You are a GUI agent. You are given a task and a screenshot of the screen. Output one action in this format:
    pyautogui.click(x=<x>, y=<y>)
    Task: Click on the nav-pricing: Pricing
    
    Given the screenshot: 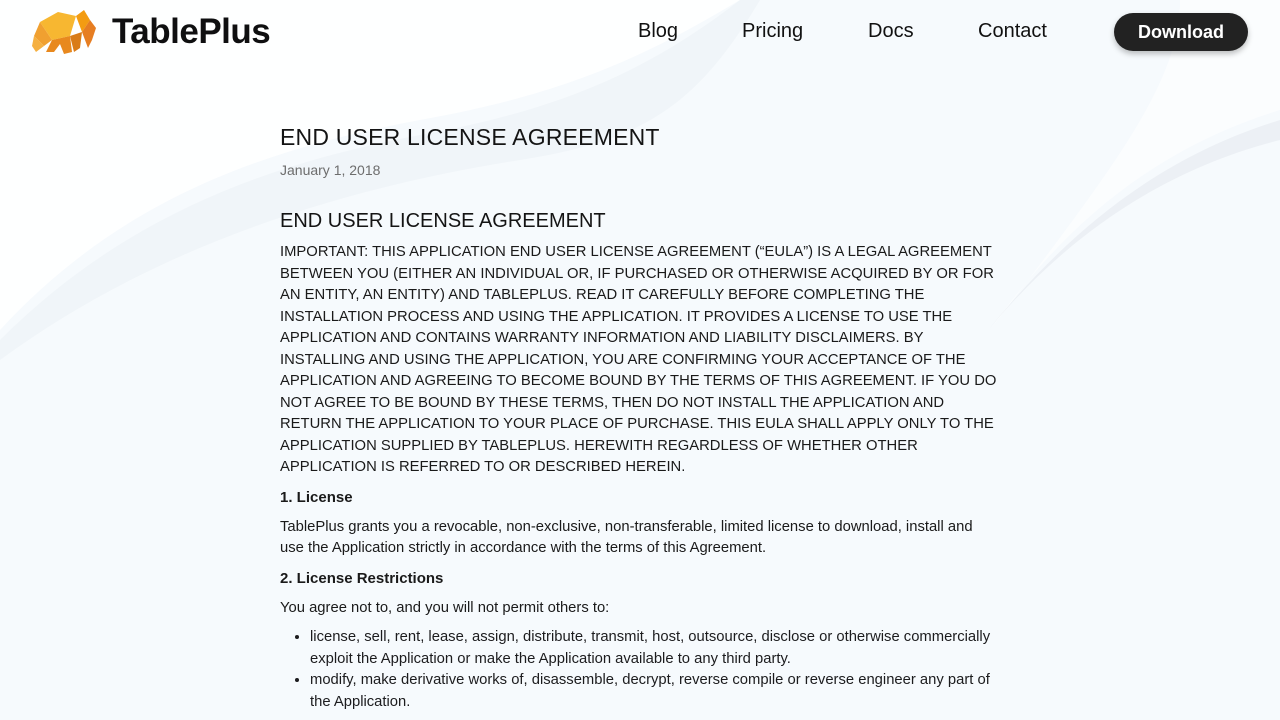 What is the action you would take?
    pyautogui.click(x=772, y=31)
    